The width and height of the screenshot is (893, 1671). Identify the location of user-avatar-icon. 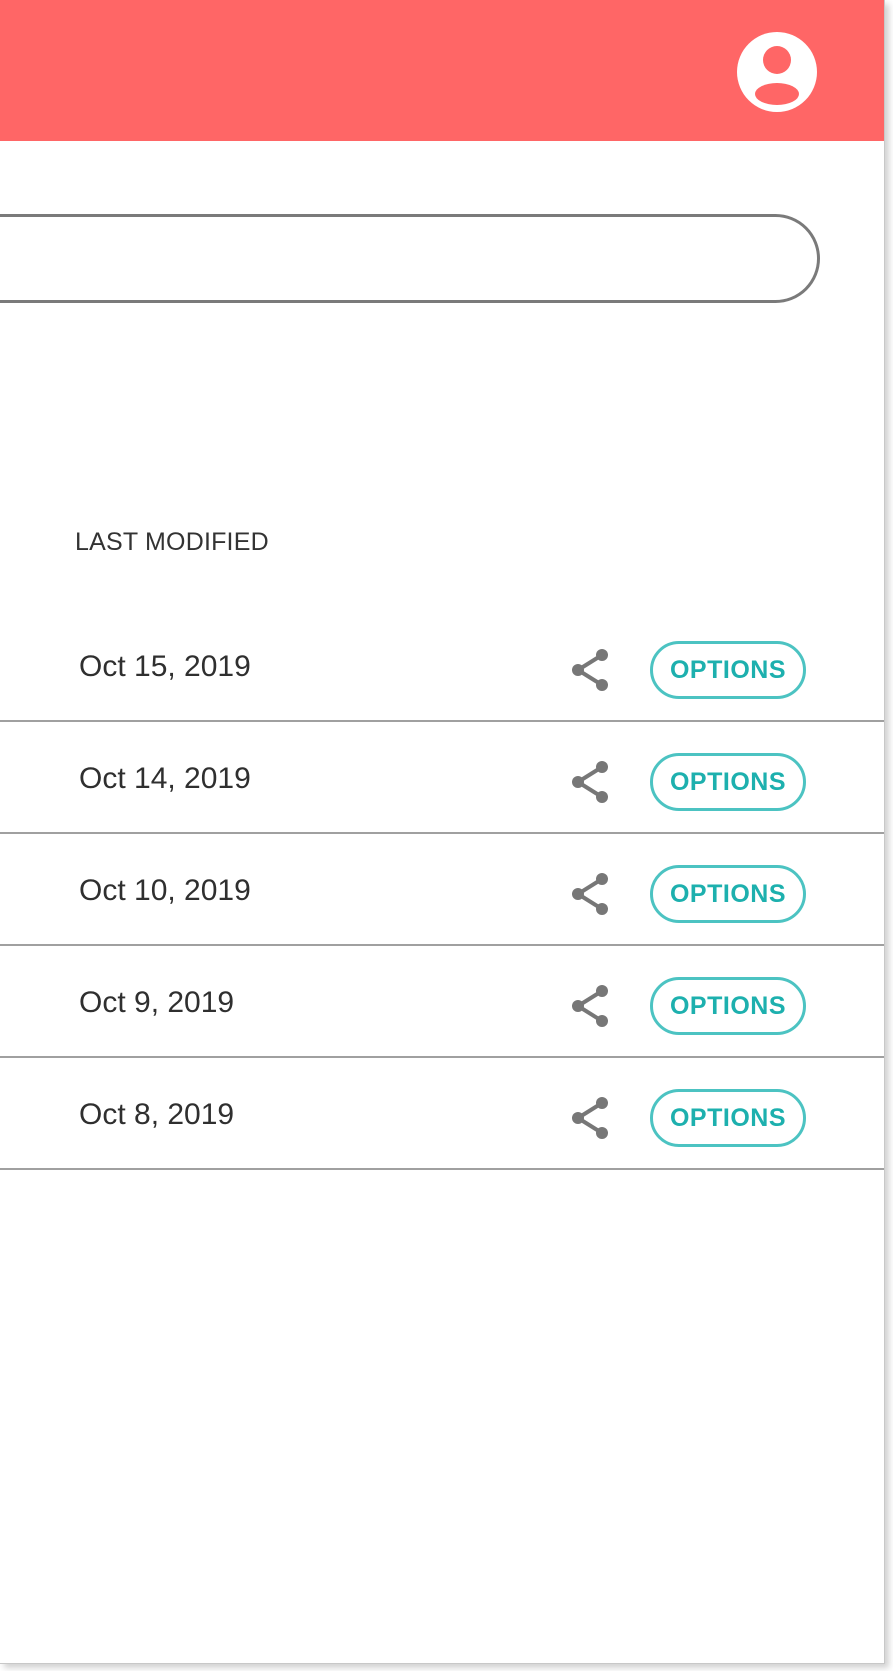
(777, 72).